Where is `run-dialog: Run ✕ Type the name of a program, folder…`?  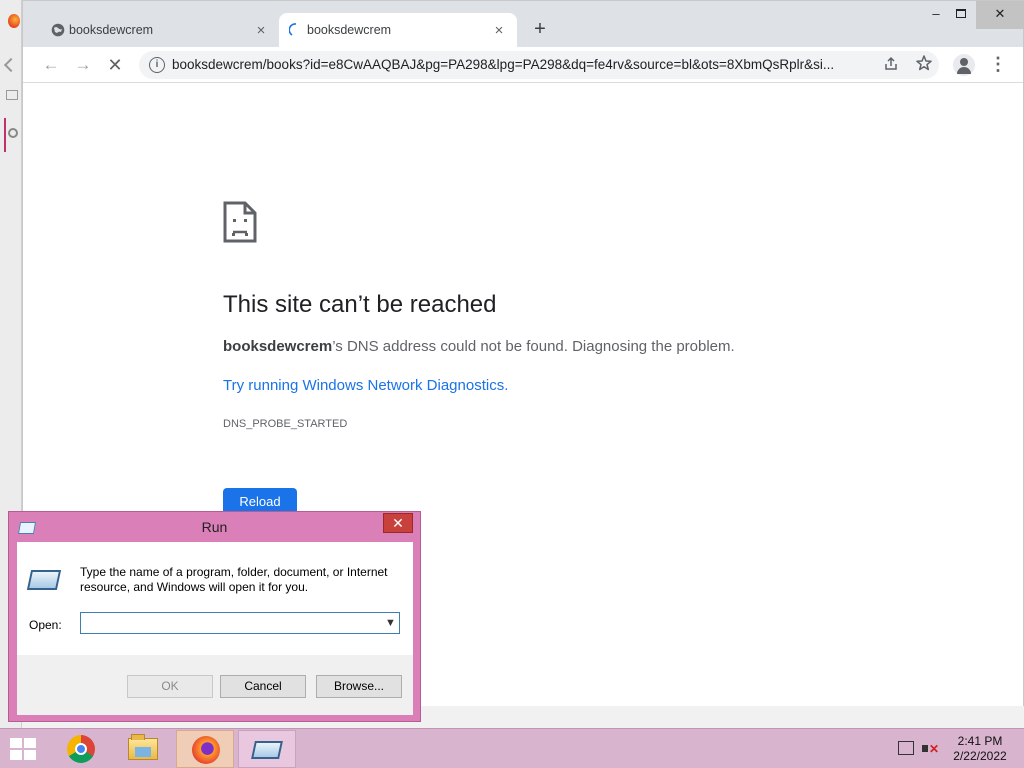 run-dialog: Run ✕ Type the name of a program, folder… is located at coordinates (214, 616).